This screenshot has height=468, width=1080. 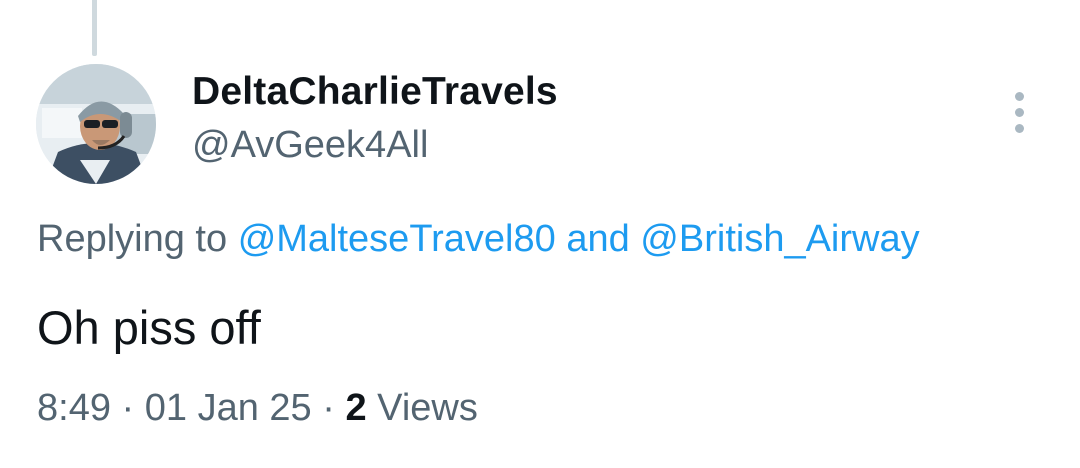 I want to click on more-options-button, so click(x=1020, y=112).